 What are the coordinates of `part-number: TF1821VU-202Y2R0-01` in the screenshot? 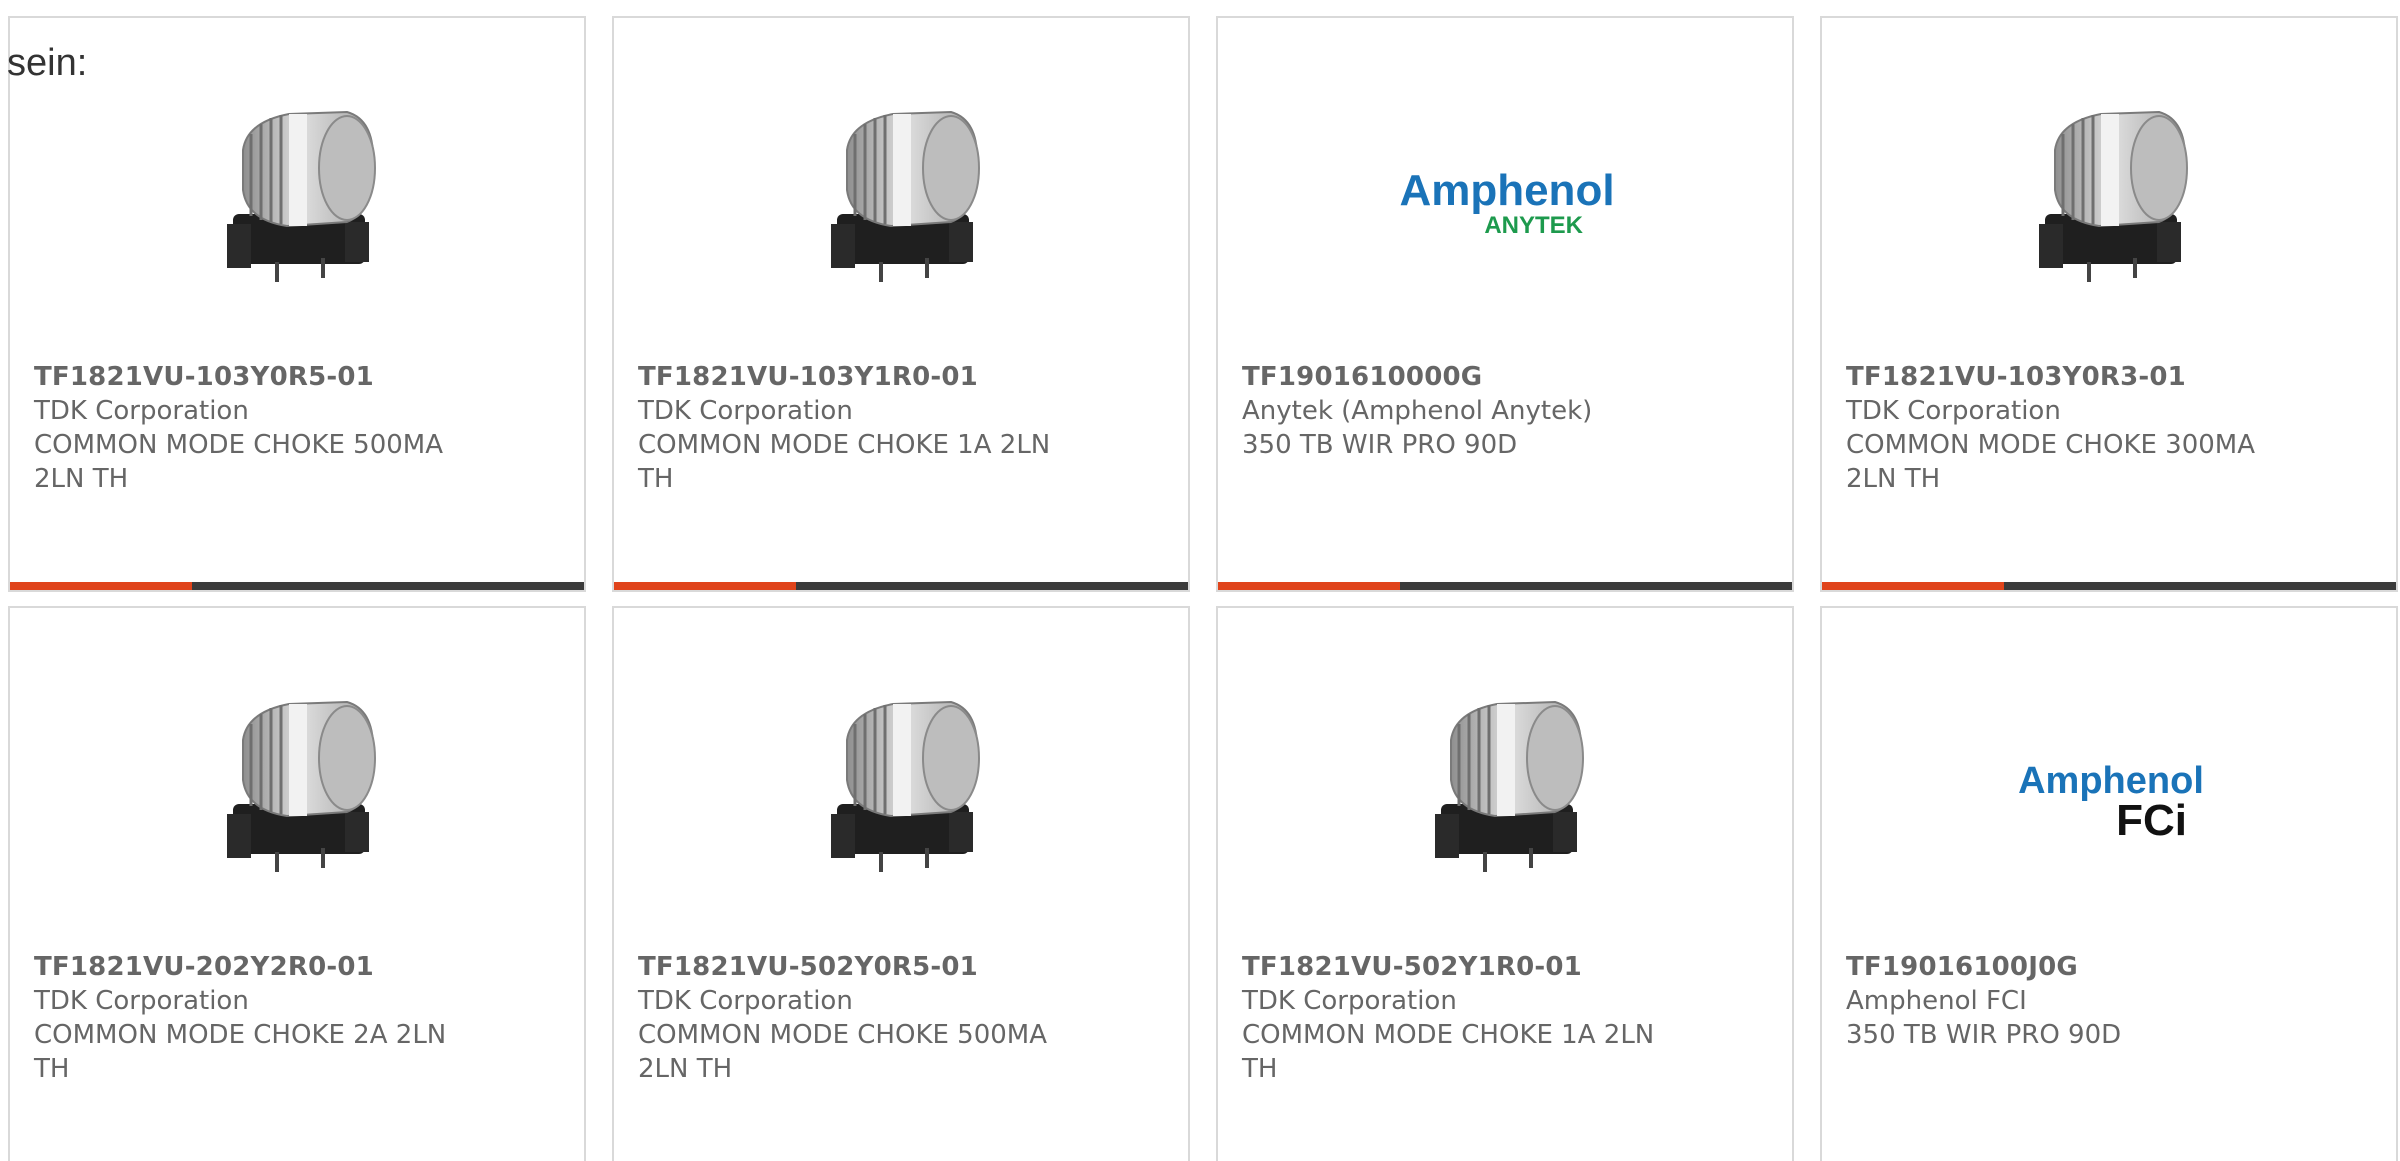 It's located at (249, 967).